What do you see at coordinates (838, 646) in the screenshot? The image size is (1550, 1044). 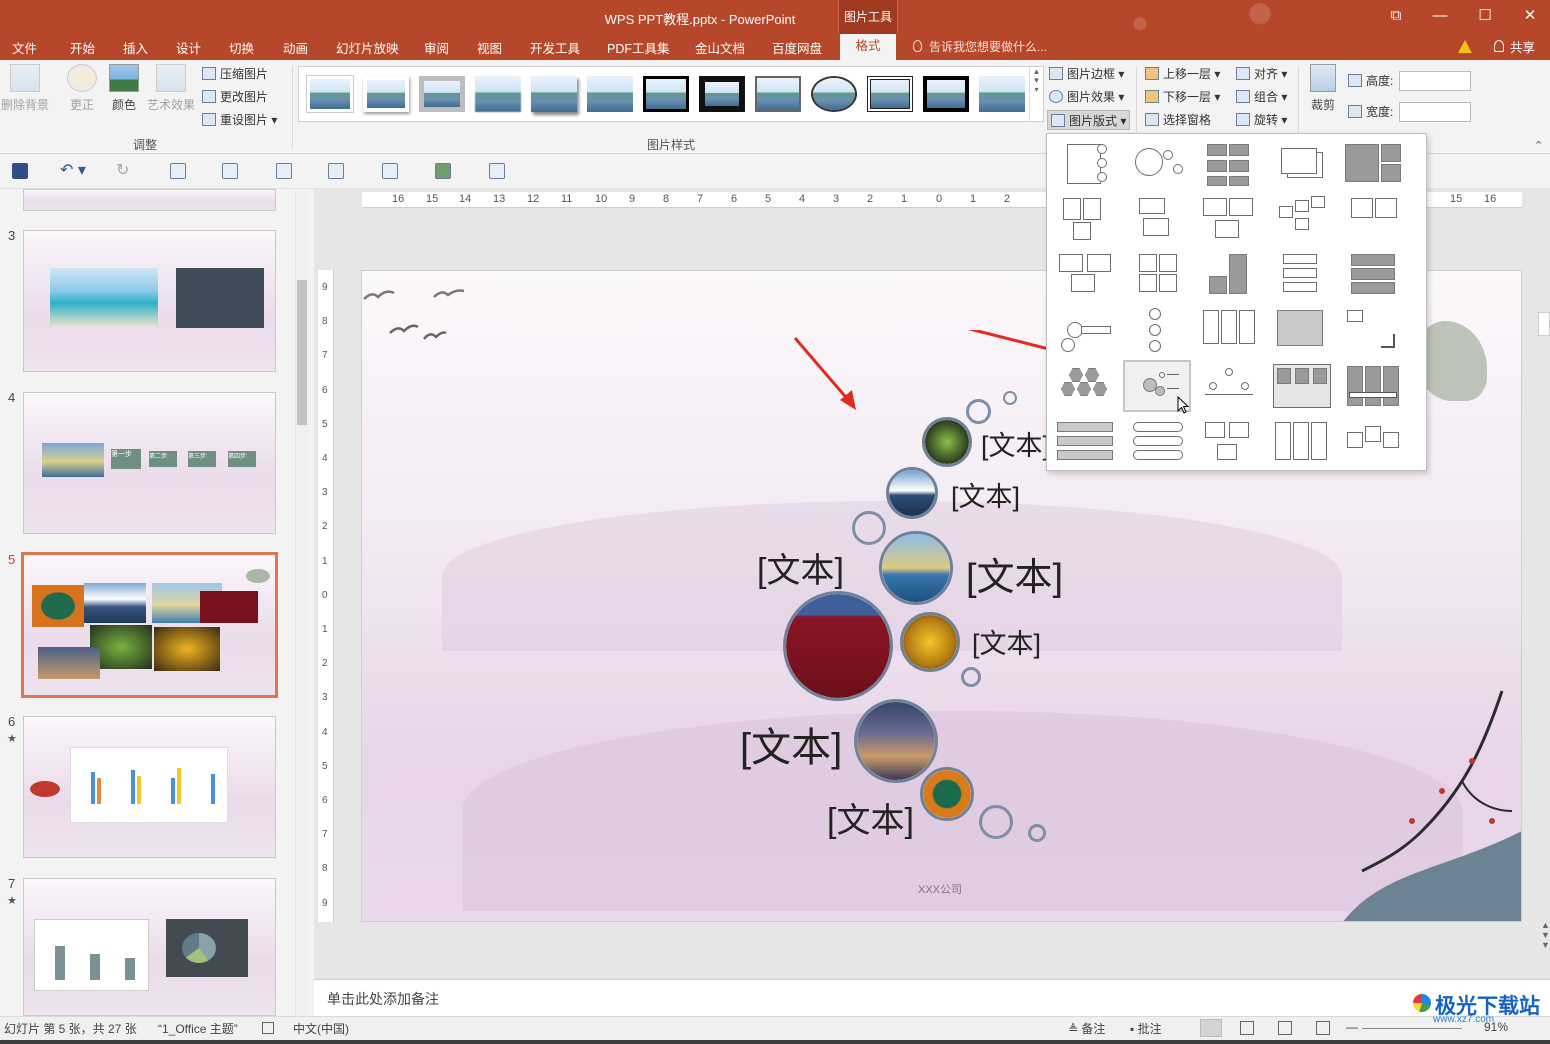 I see `bubble-red-wall-image` at bounding box center [838, 646].